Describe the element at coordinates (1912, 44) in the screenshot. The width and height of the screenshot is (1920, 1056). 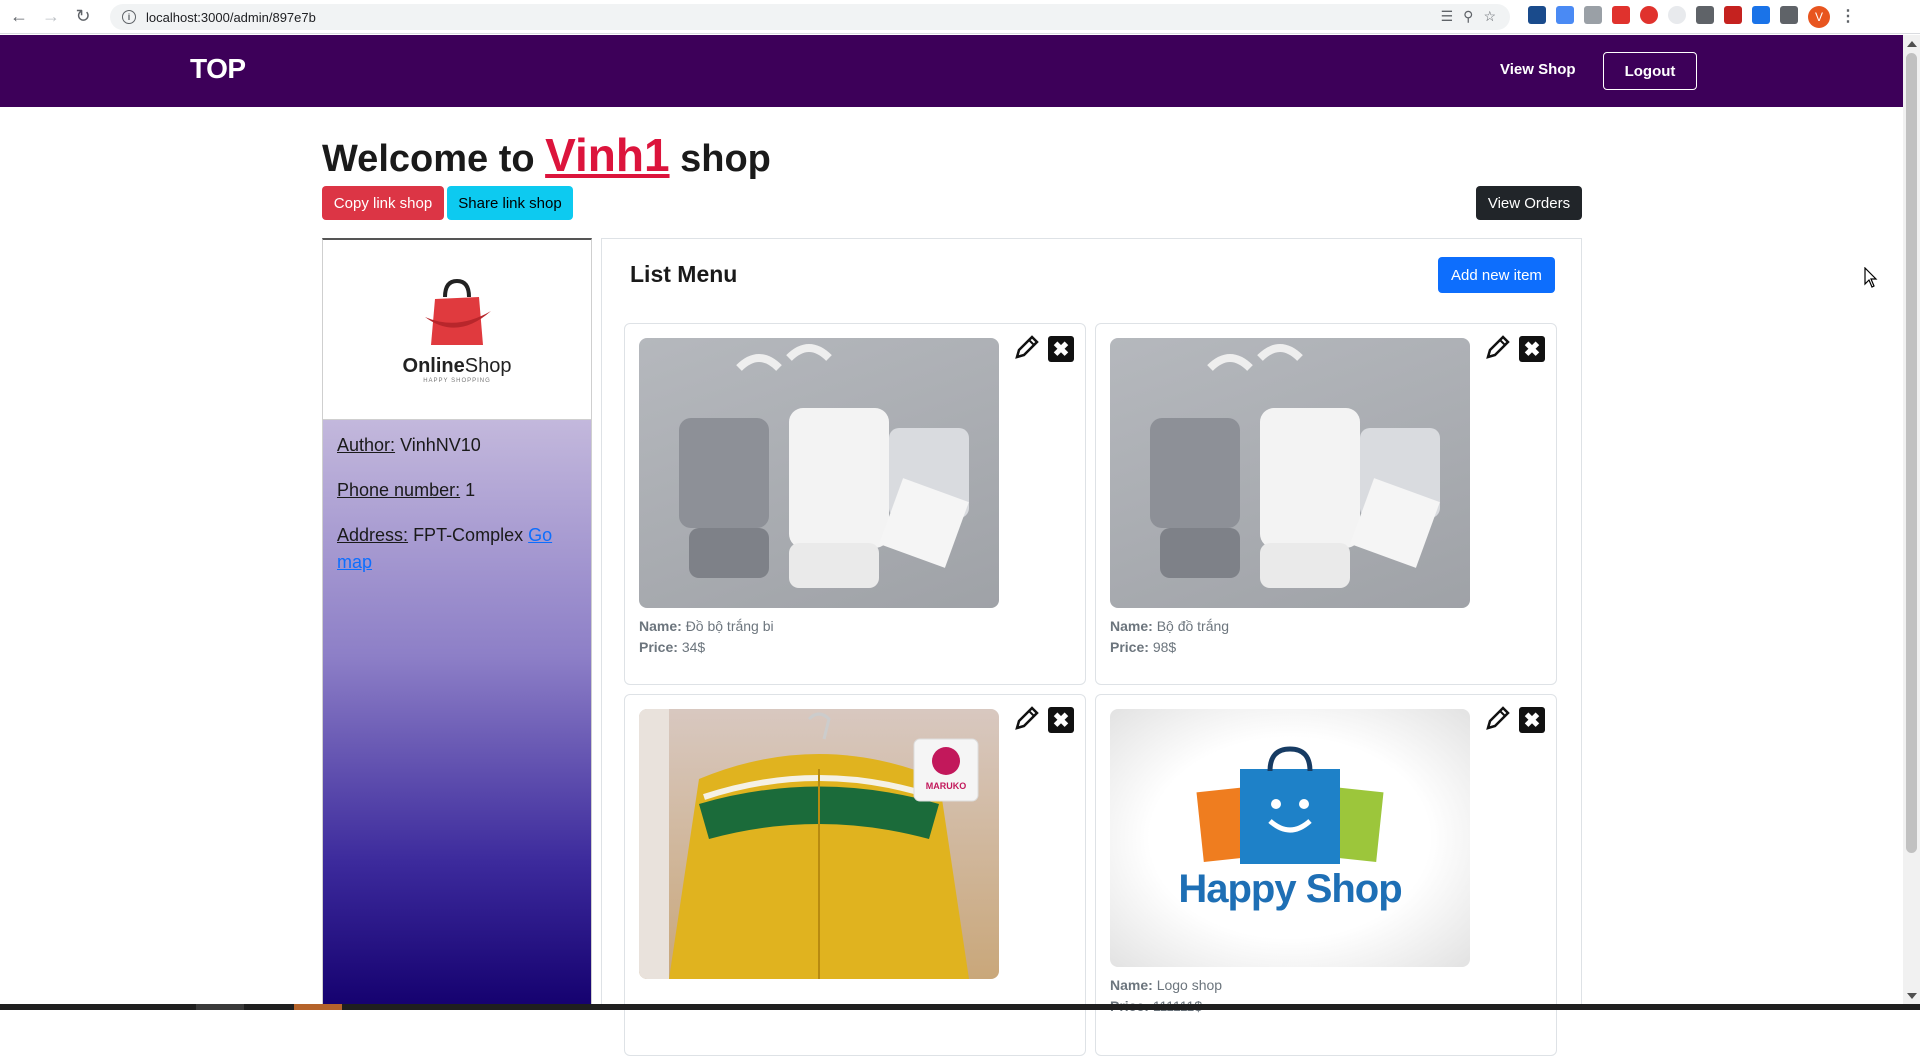
I see `scroll-up-arrow-icon` at that location.